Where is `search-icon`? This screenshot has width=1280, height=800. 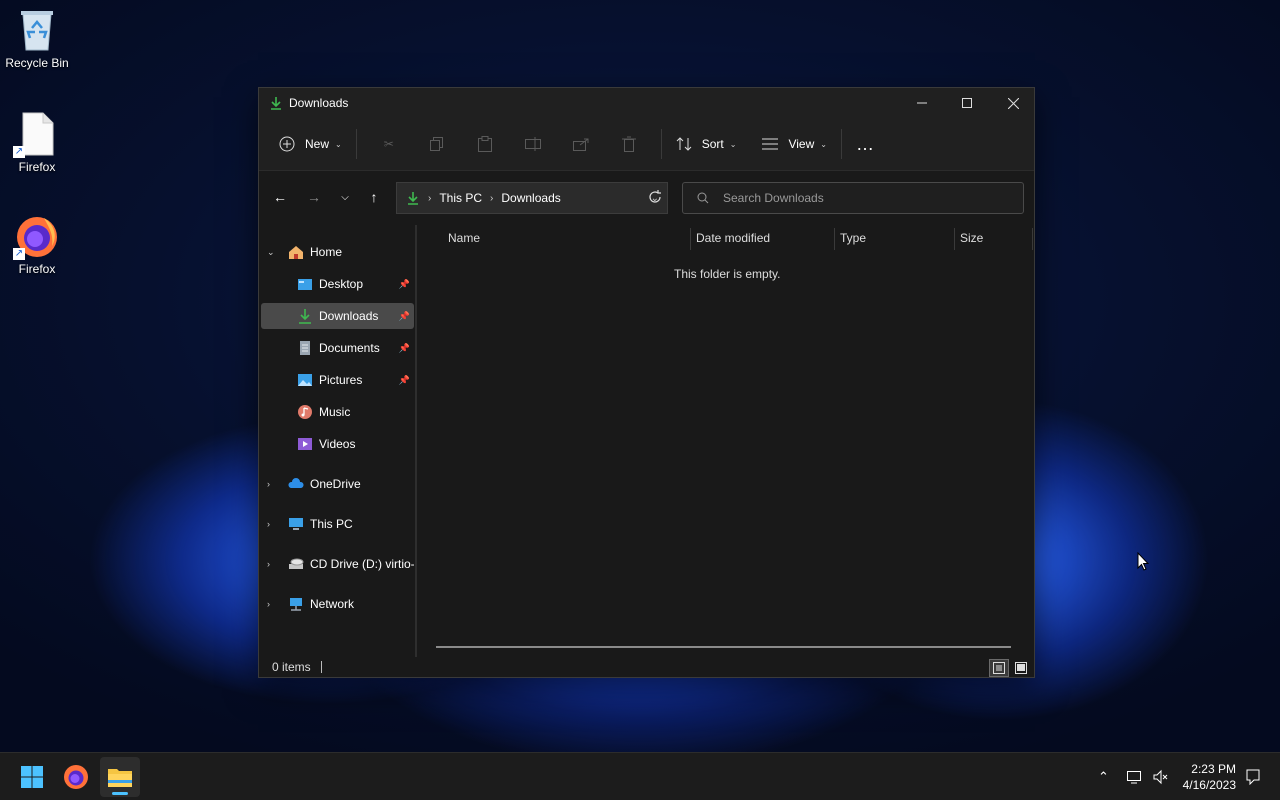
search-icon is located at coordinates (703, 198).